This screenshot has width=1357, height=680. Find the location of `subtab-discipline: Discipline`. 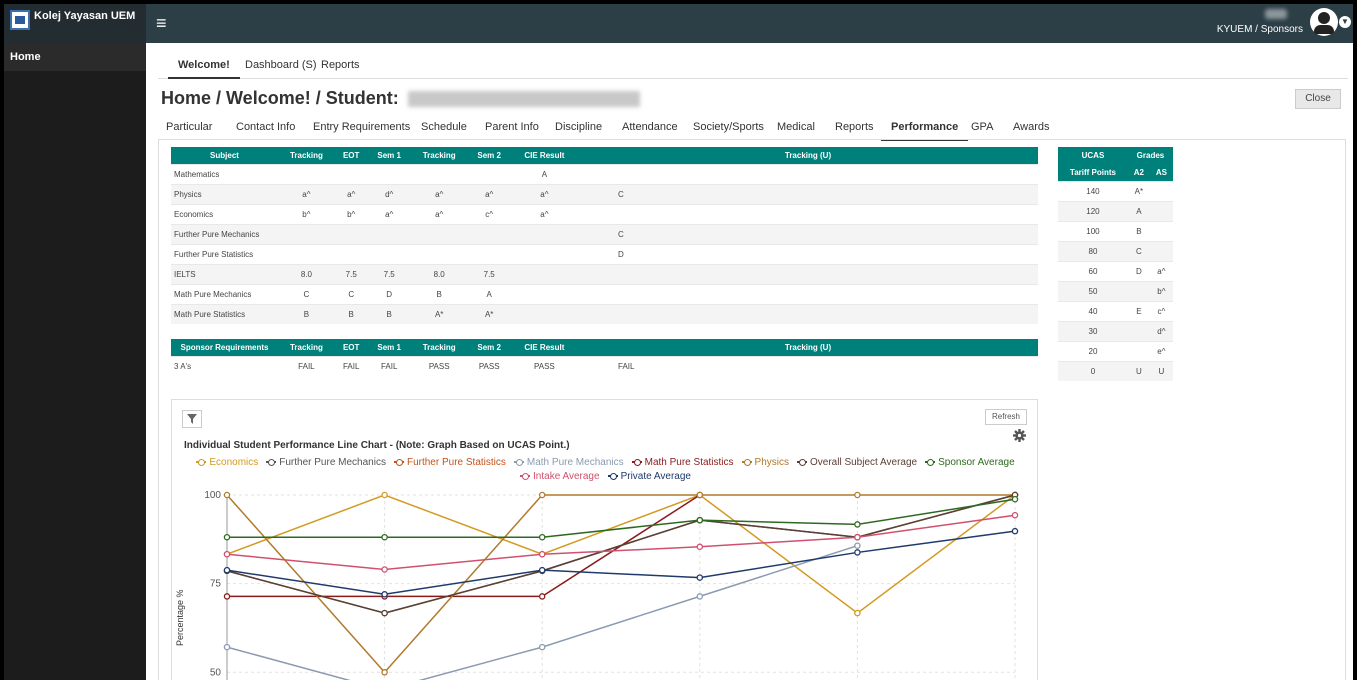

subtab-discipline: Discipline is located at coordinates (578, 127).